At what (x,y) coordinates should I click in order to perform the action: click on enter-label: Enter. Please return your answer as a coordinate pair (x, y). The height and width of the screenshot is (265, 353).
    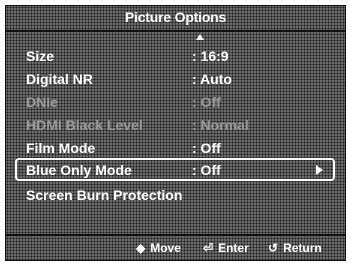
    Looking at the image, I should click on (233, 248).